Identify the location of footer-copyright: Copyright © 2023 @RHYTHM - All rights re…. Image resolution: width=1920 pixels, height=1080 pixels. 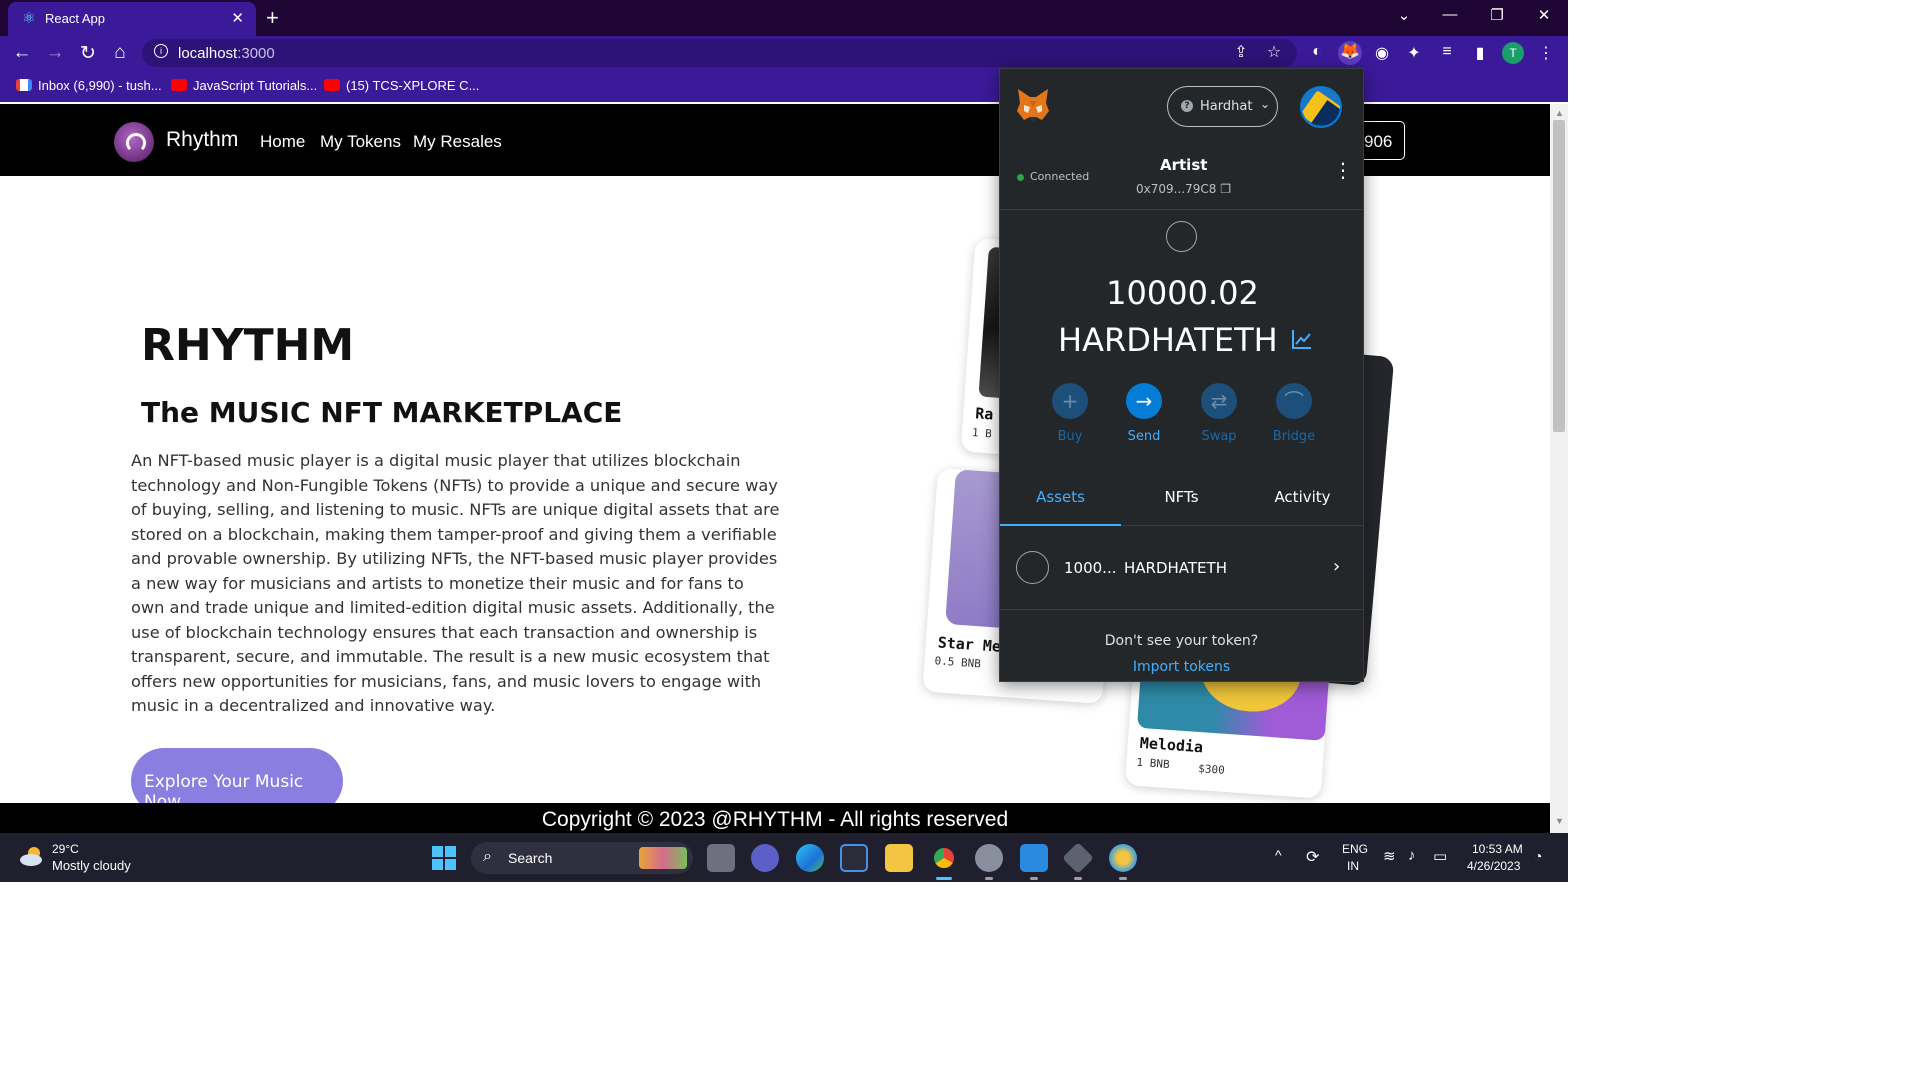
(775, 818).